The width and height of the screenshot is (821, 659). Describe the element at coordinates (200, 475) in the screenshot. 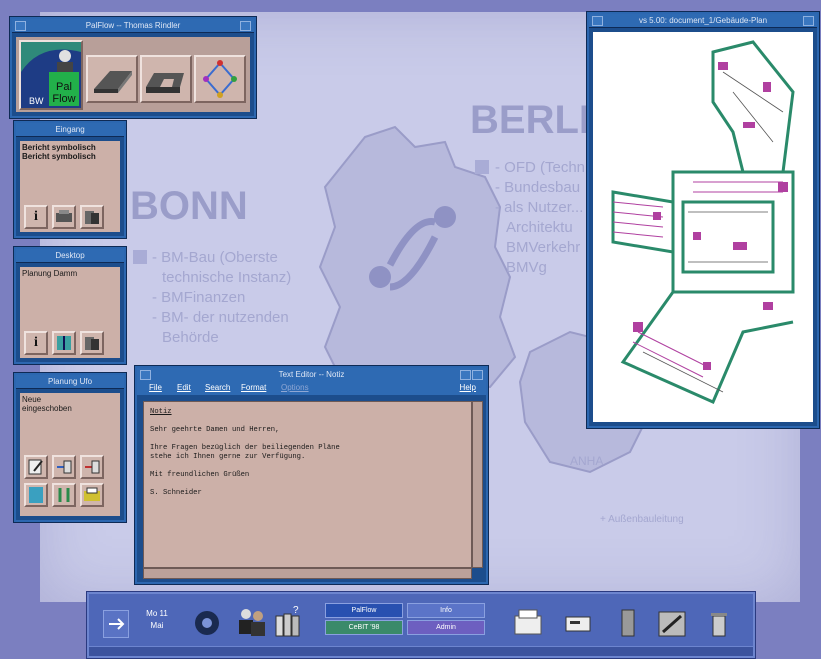

I see `editor-line: Mit freundlichen Grüßen` at that location.